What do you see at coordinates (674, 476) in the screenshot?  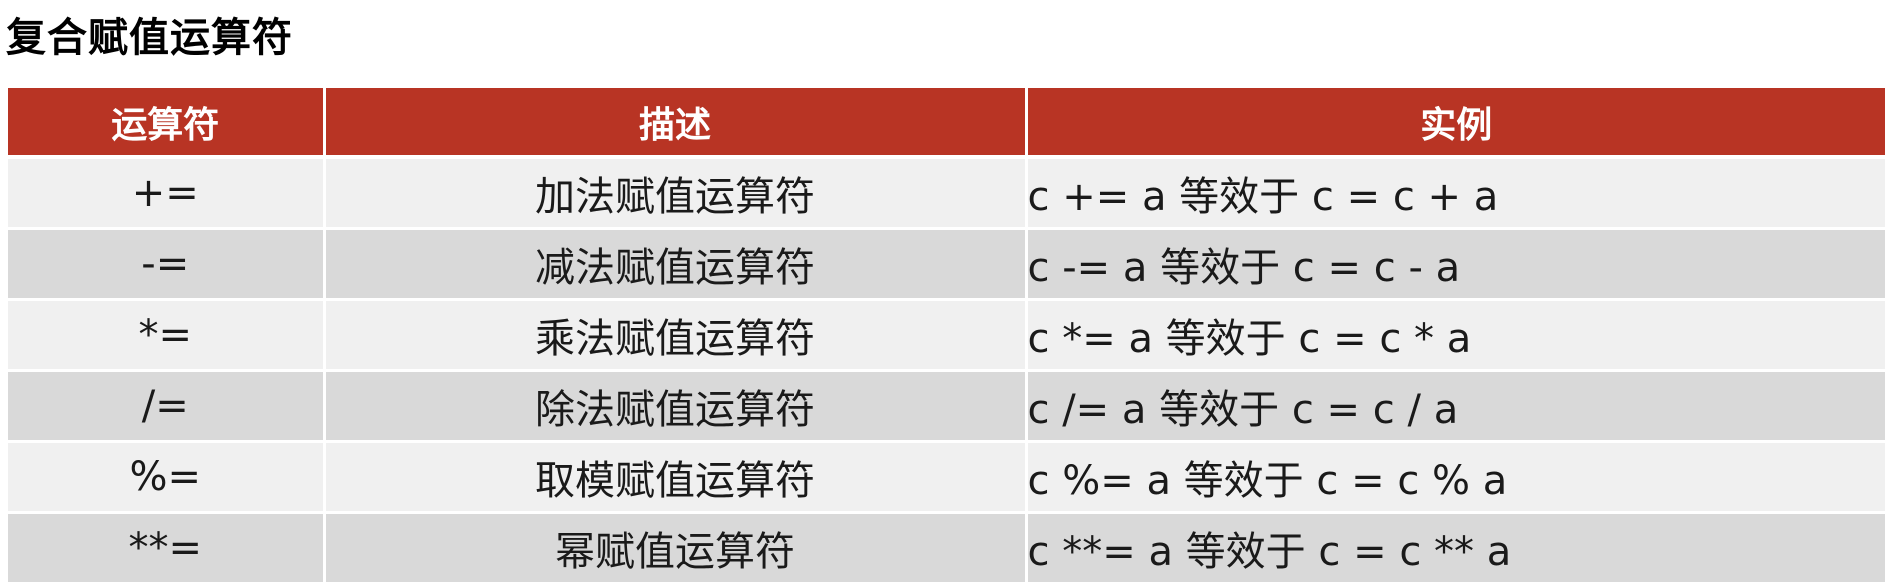 I see `description-cell: 取模赋值运算符` at bounding box center [674, 476].